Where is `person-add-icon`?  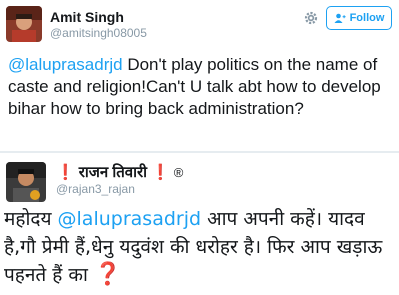 person-add-icon is located at coordinates (340, 18).